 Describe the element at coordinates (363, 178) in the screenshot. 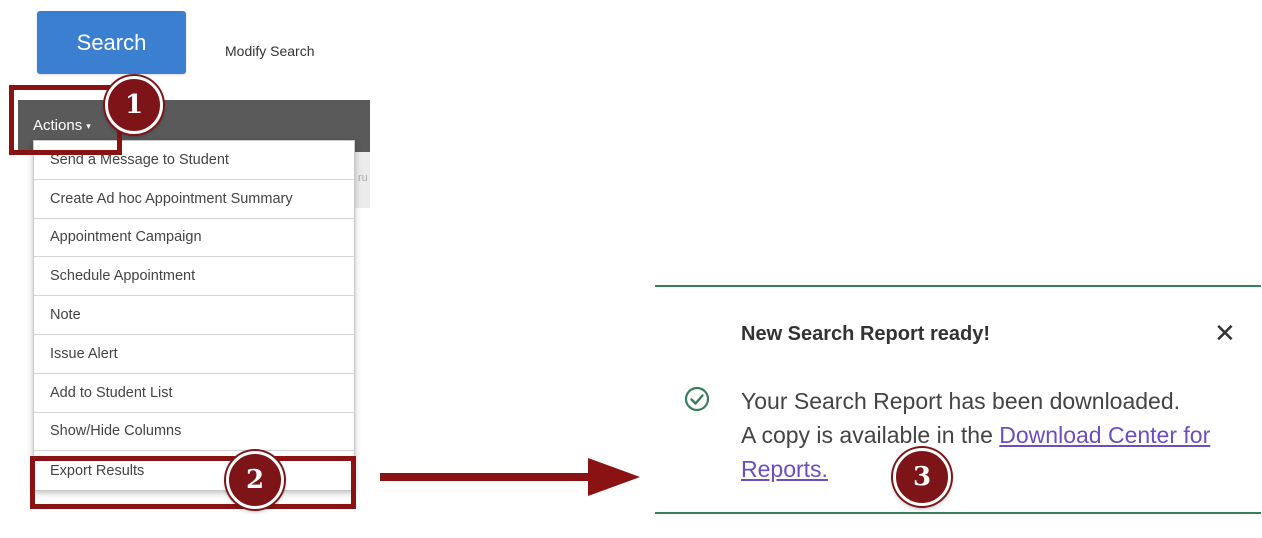

I see `table-header-fragment-text: ru` at that location.